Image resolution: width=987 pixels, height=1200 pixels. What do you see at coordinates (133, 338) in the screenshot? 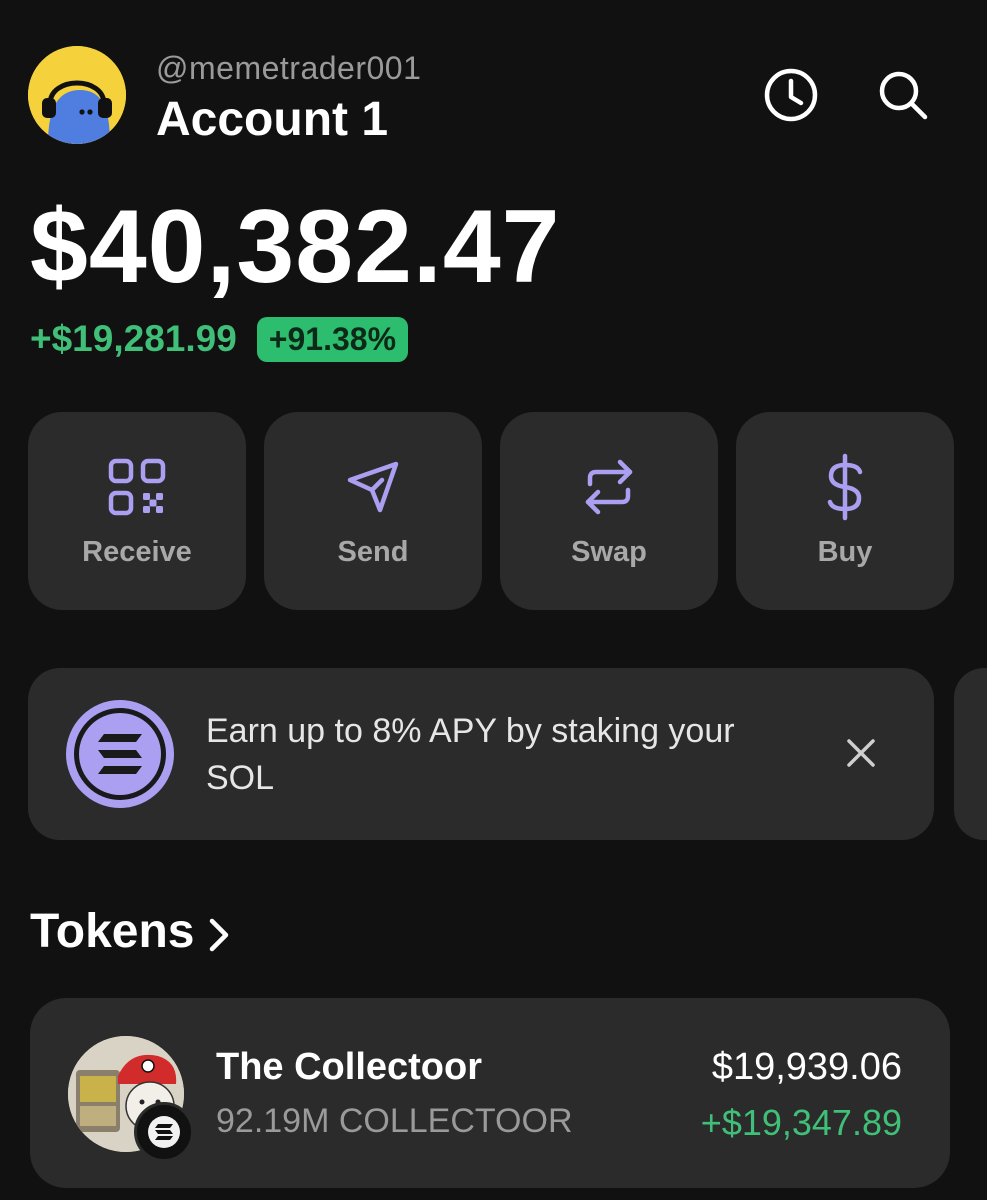
I see `balance-change-value: +$19,281.99` at bounding box center [133, 338].